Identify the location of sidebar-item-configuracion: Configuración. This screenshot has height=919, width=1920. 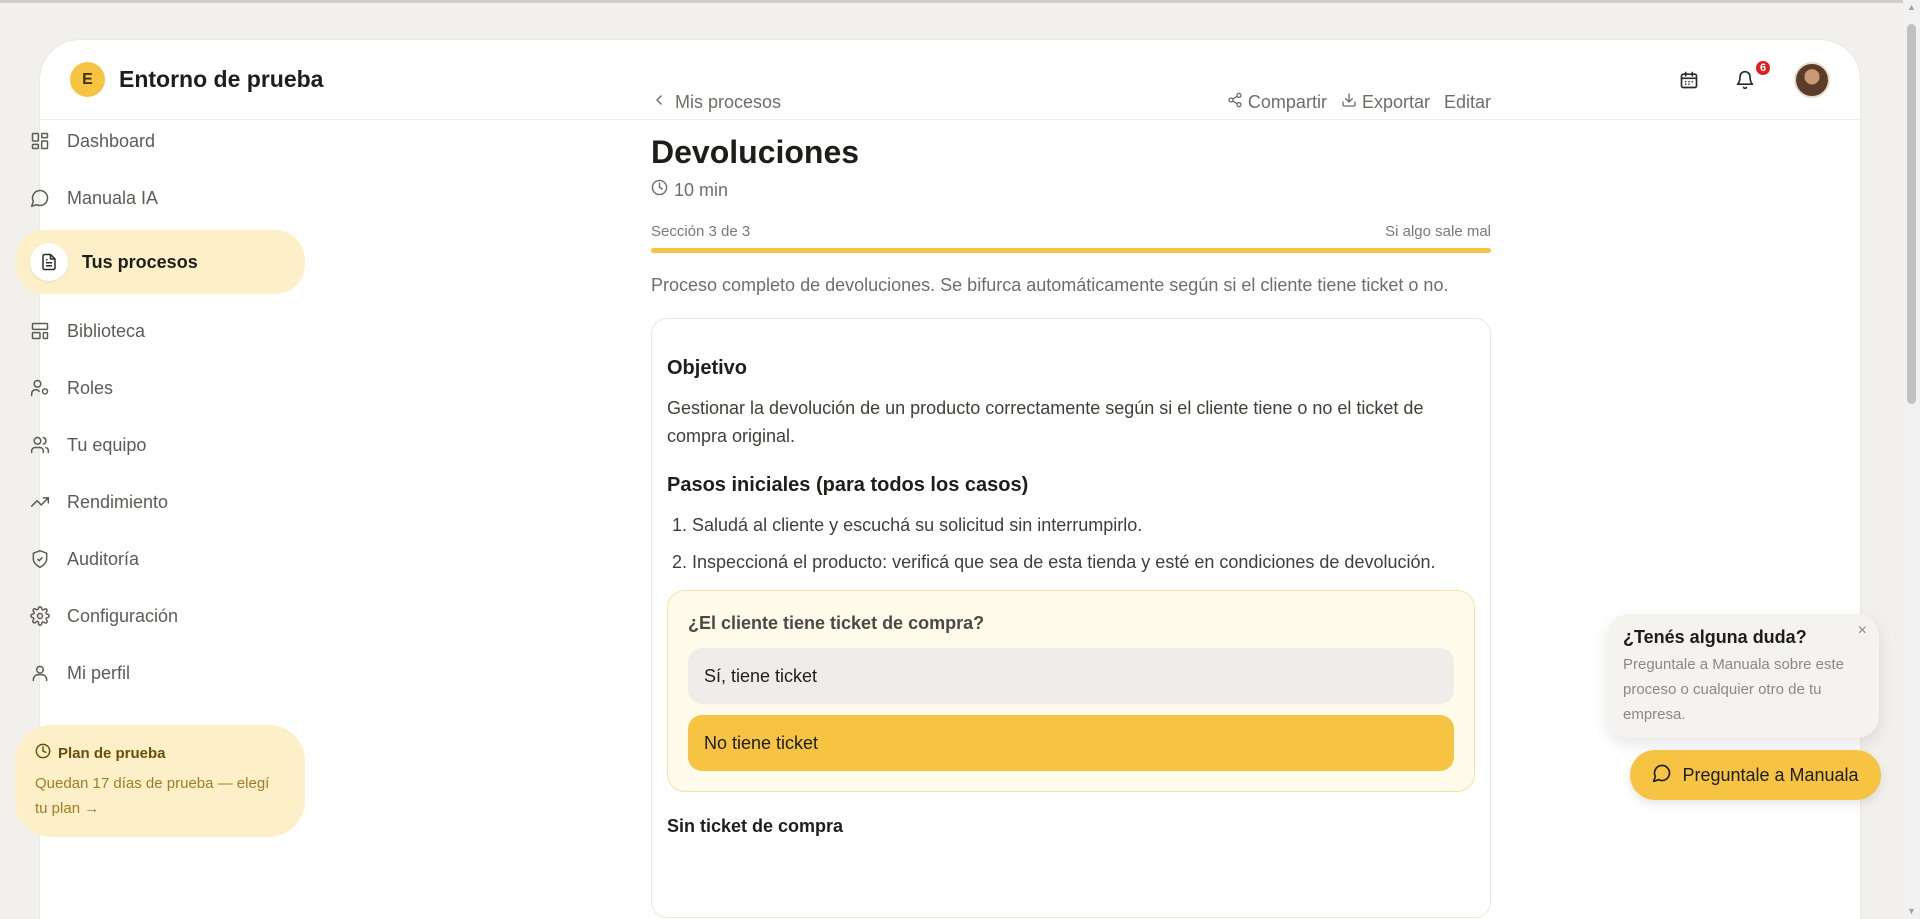
(160, 616).